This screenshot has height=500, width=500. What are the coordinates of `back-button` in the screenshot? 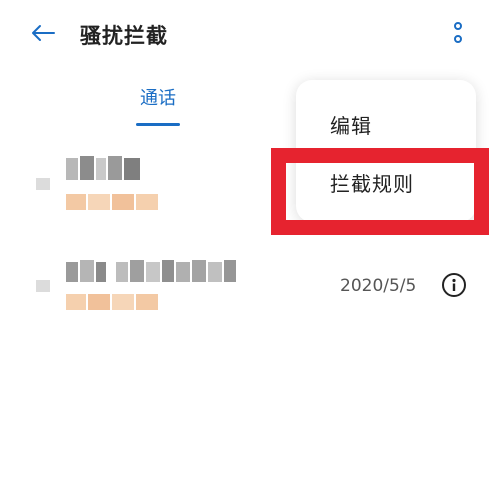 It's located at (43, 33).